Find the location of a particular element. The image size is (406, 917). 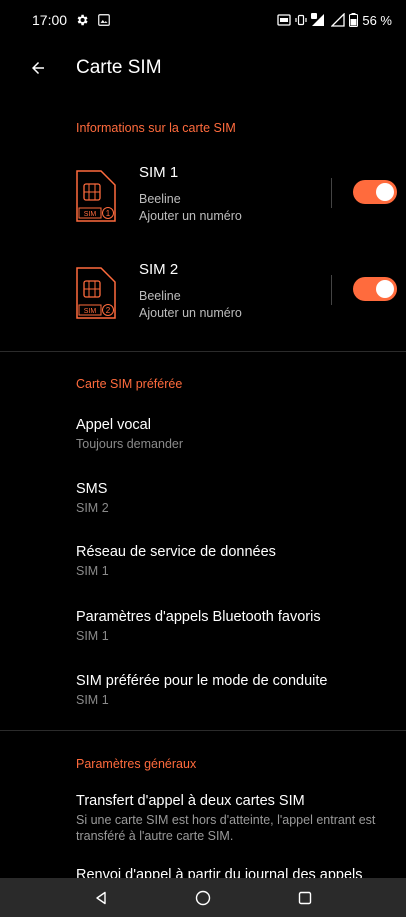

square-recents-icon is located at coordinates (305, 897).